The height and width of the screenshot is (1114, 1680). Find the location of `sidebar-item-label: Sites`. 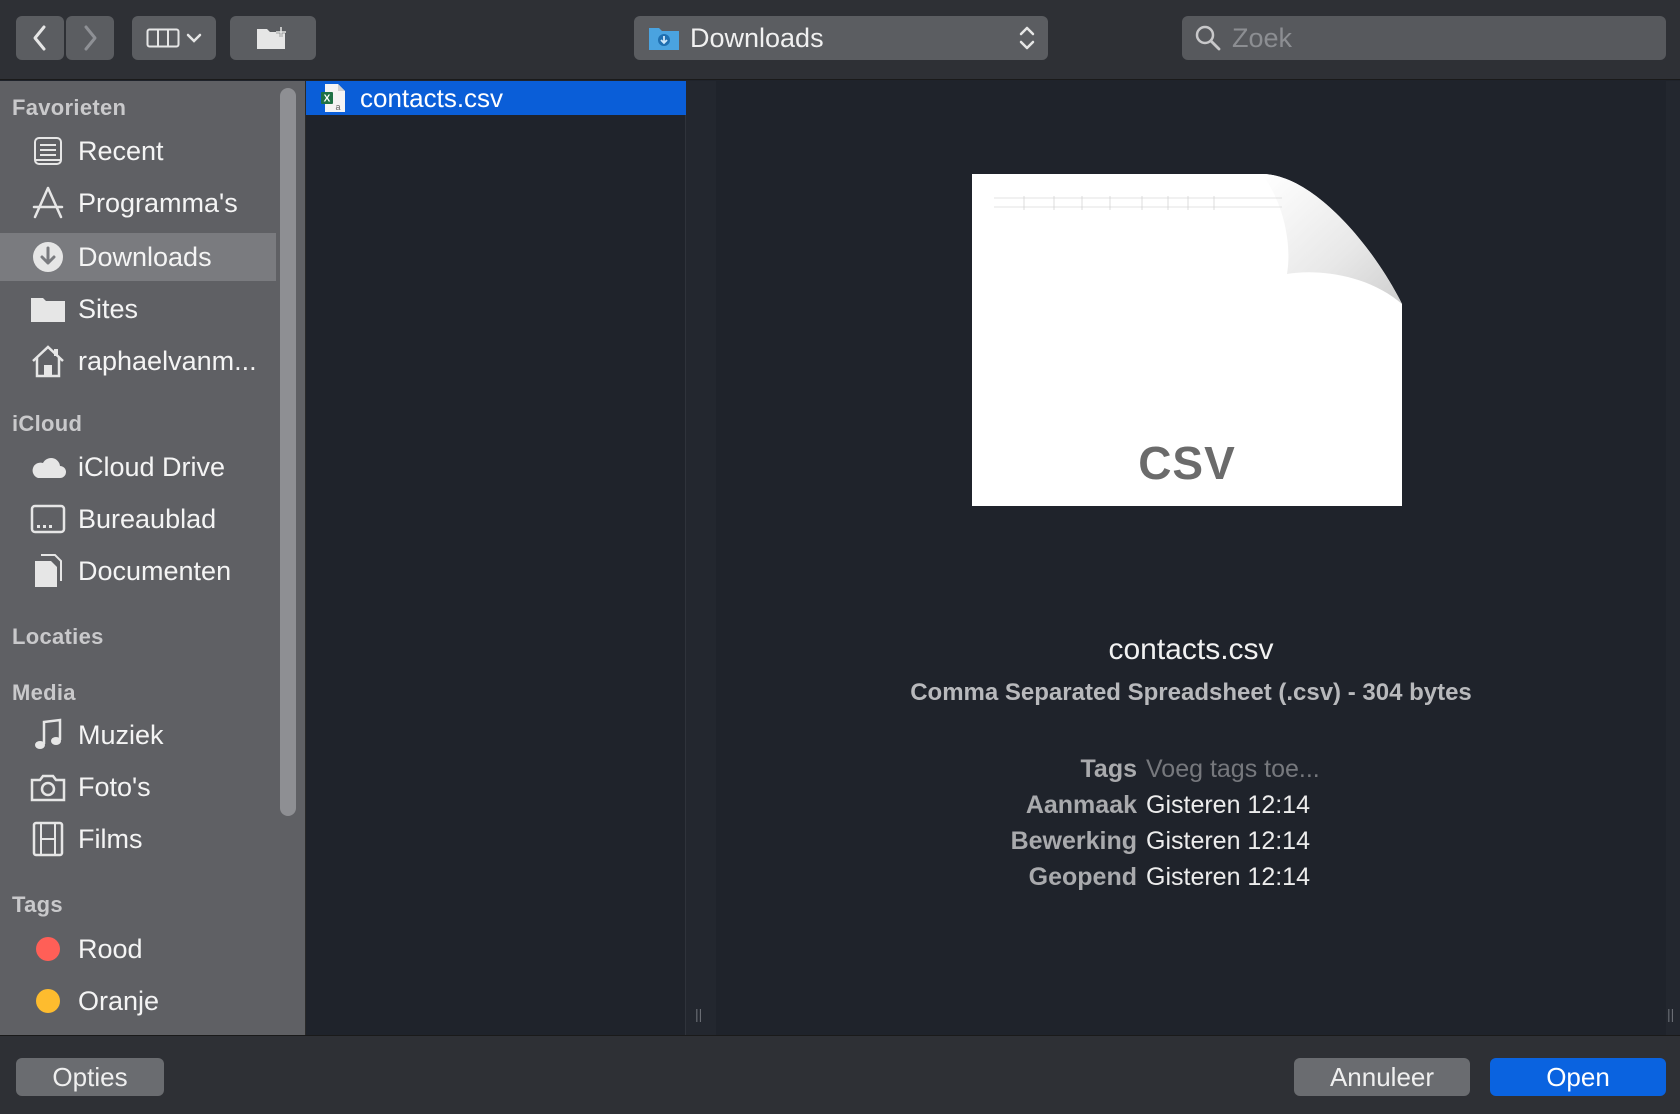

sidebar-item-label: Sites is located at coordinates (108, 308).